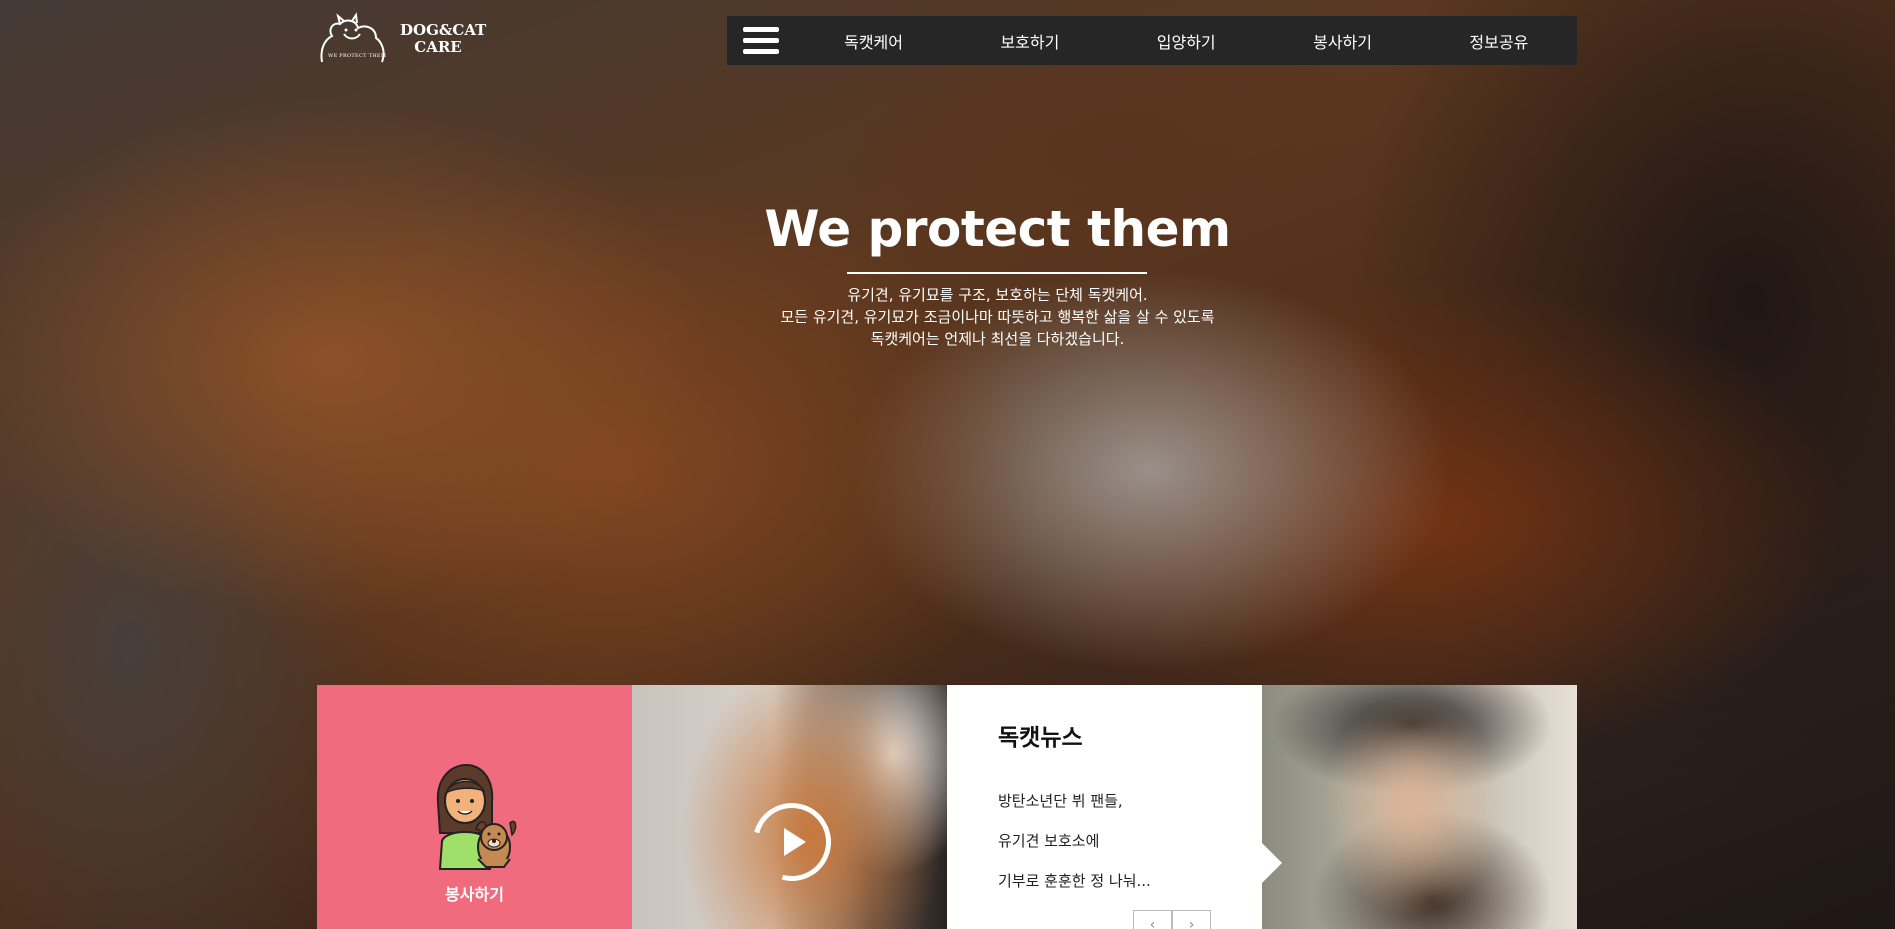  What do you see at coordinates (438, 47) in the screenshot?
I see `logo-line2: CARE` at bounding box center [438, 47].